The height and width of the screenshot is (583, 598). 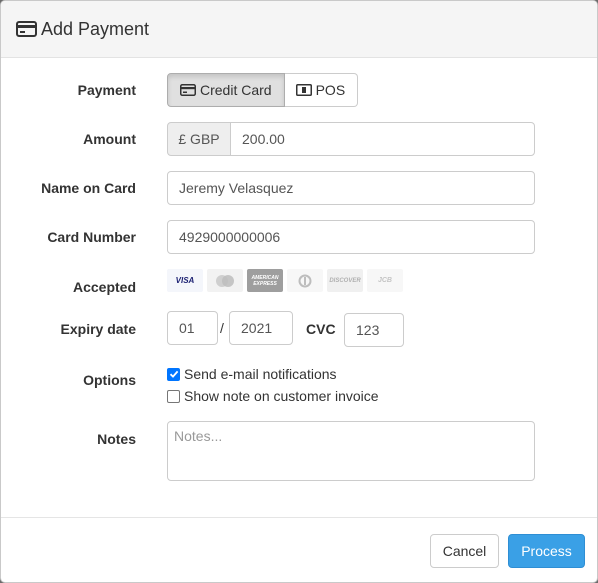 What do you see at coordinates (345, 280) in the screenshot?
I see `discover-card-icon: DISCOVER` at bounding box center [345, 280].